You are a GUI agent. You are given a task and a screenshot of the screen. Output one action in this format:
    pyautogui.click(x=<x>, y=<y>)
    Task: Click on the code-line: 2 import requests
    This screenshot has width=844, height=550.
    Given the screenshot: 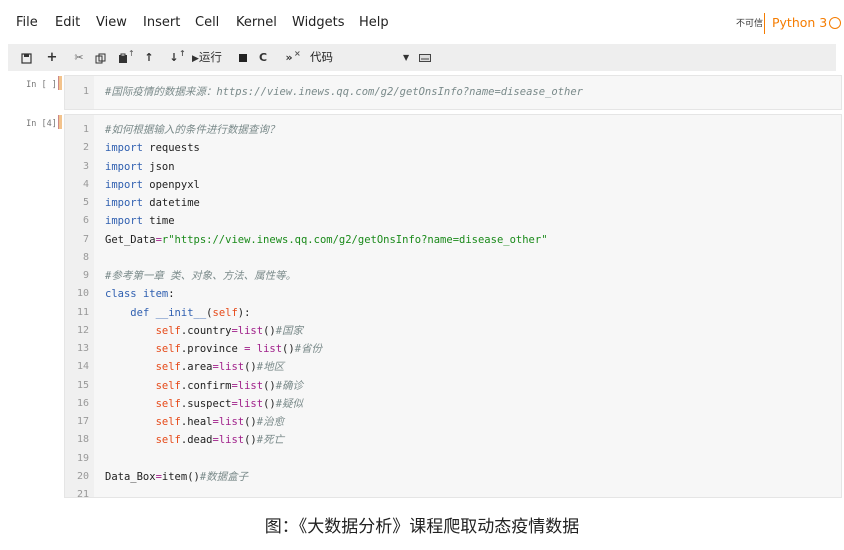 What is the action you would take?
    pyautogui.click(x=453, y=148)
    